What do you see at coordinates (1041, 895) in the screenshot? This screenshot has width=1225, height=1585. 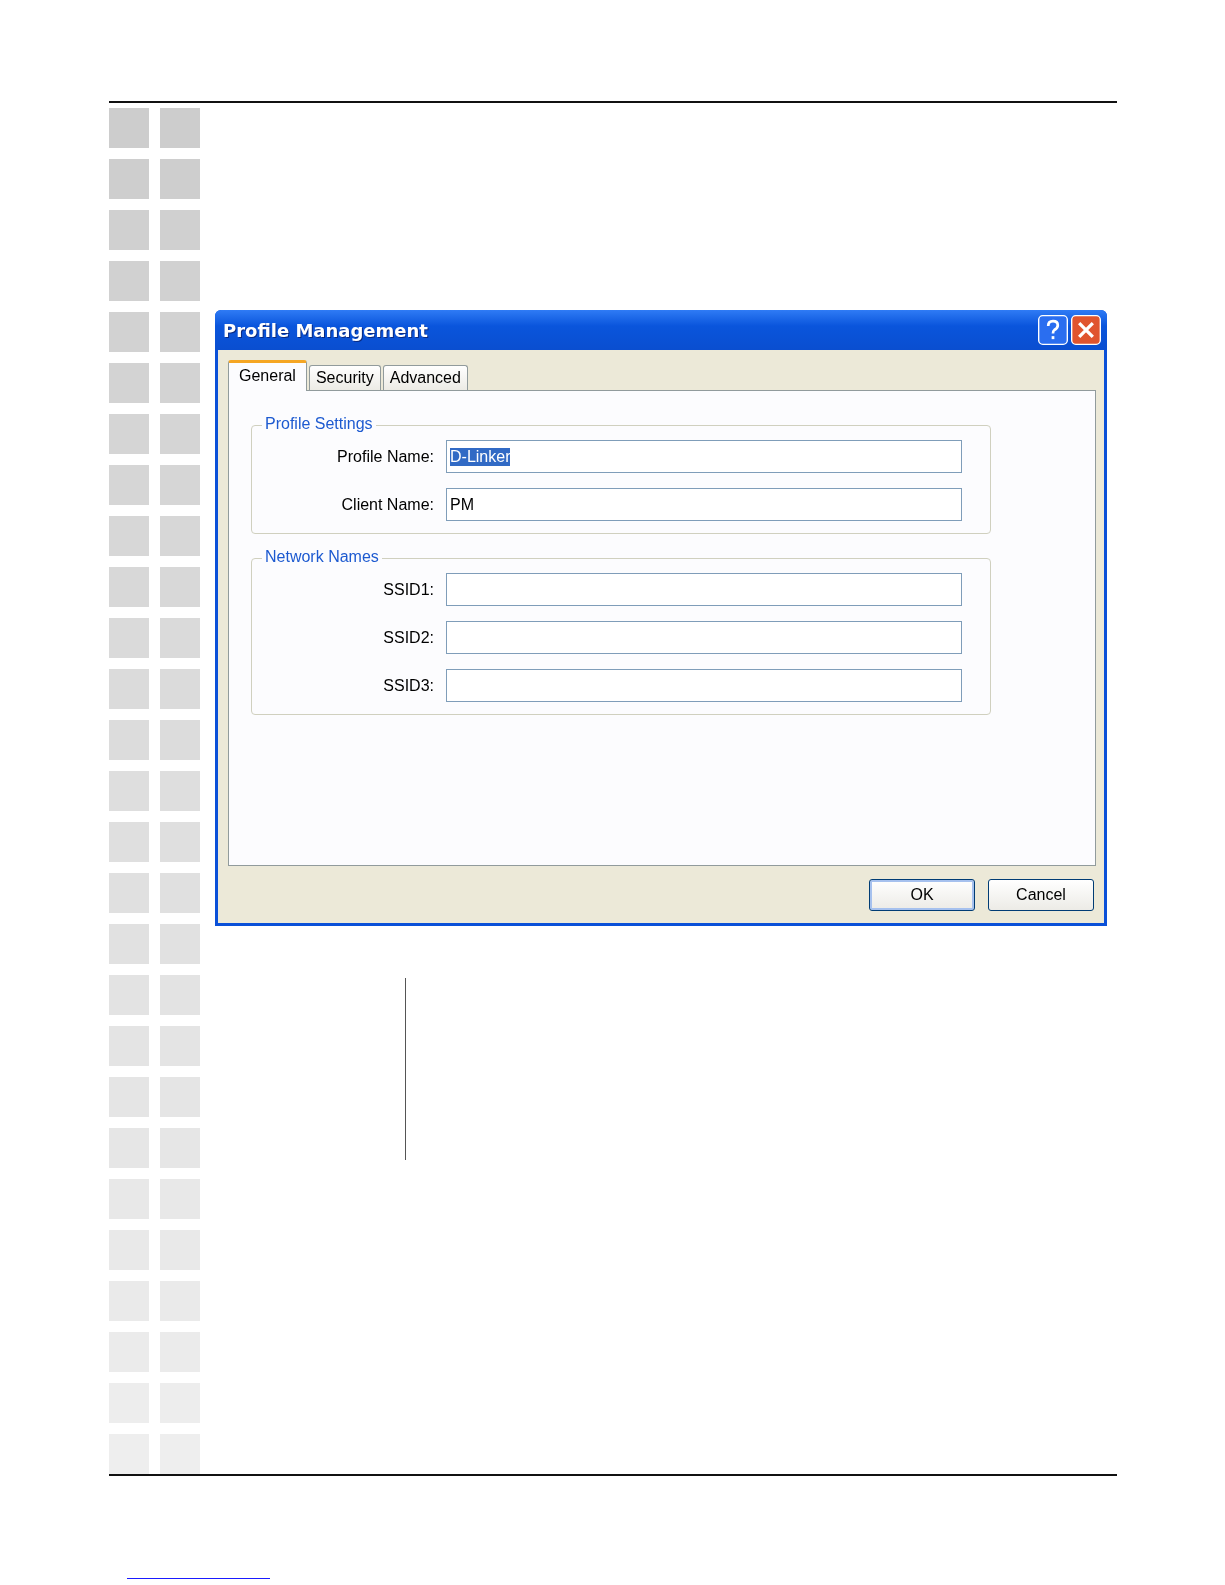 I see `cancel-button: Cancel` at bounding box center [1041, 895].